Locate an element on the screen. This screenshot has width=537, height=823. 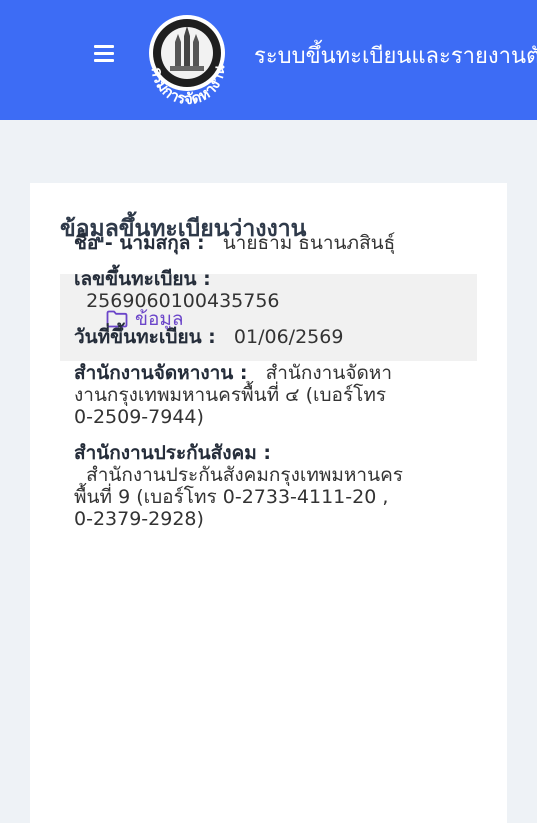
office-label: สำนักงานจัดหางาน : is located at coordinates (161, 373).